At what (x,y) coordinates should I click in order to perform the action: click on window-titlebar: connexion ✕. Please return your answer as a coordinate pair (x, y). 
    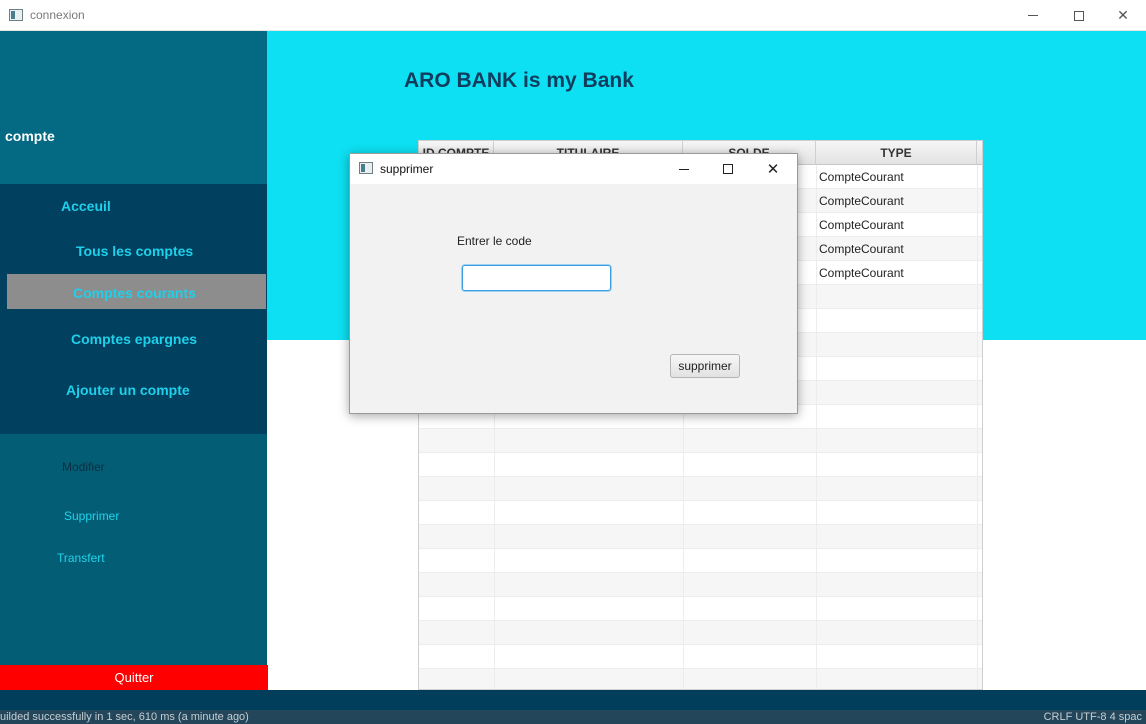
    Looking at the image, I should click on (573, 15).